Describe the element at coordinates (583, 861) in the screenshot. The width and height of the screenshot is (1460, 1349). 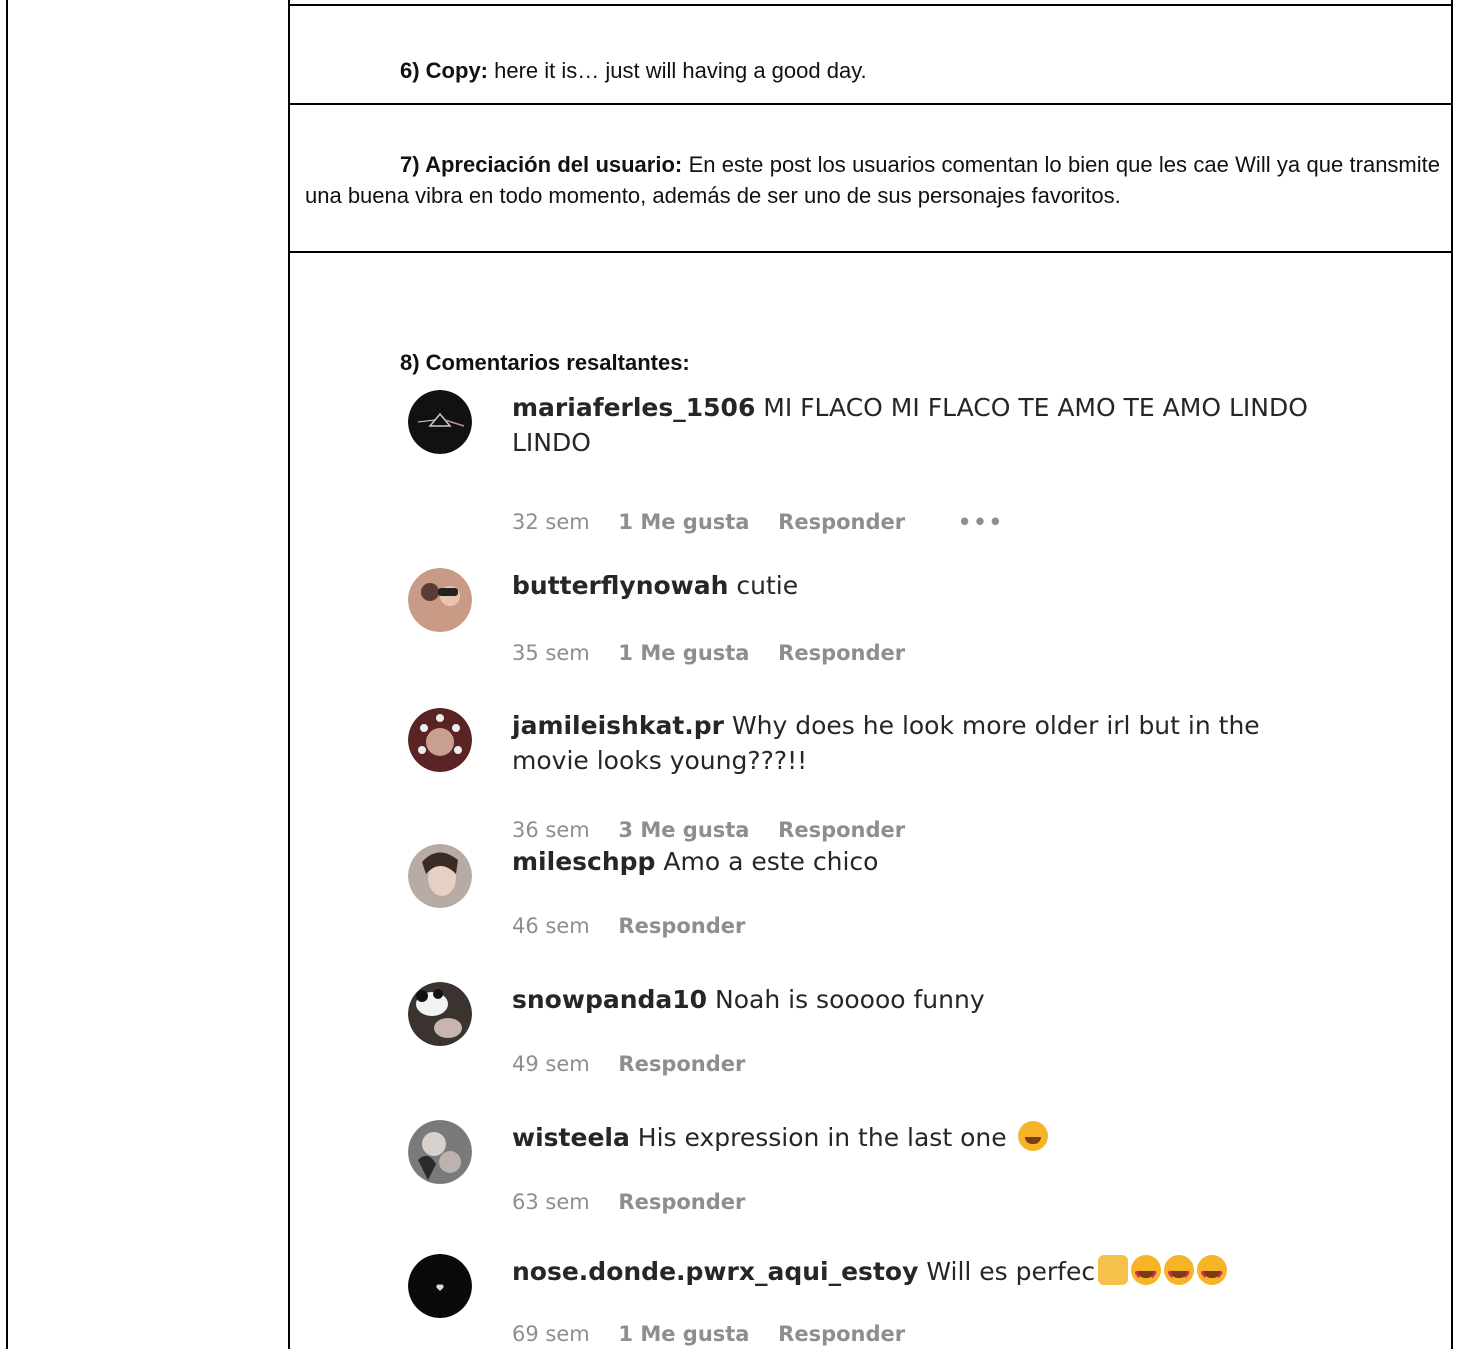
I see `comment-username: mileschpp` at that location.